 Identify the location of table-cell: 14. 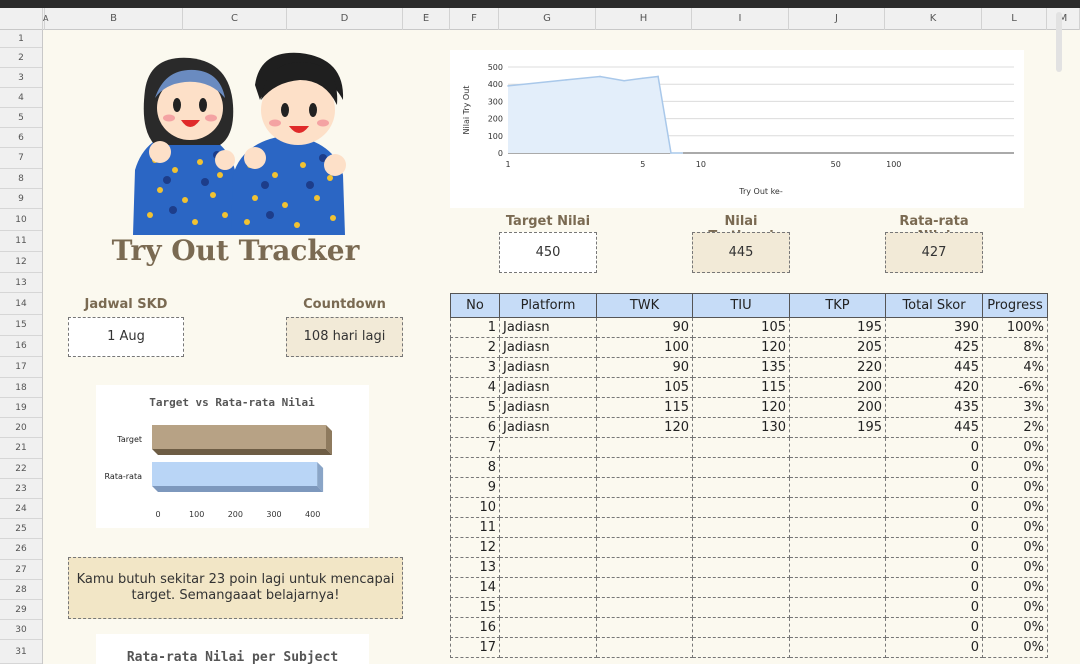
(475, 587).